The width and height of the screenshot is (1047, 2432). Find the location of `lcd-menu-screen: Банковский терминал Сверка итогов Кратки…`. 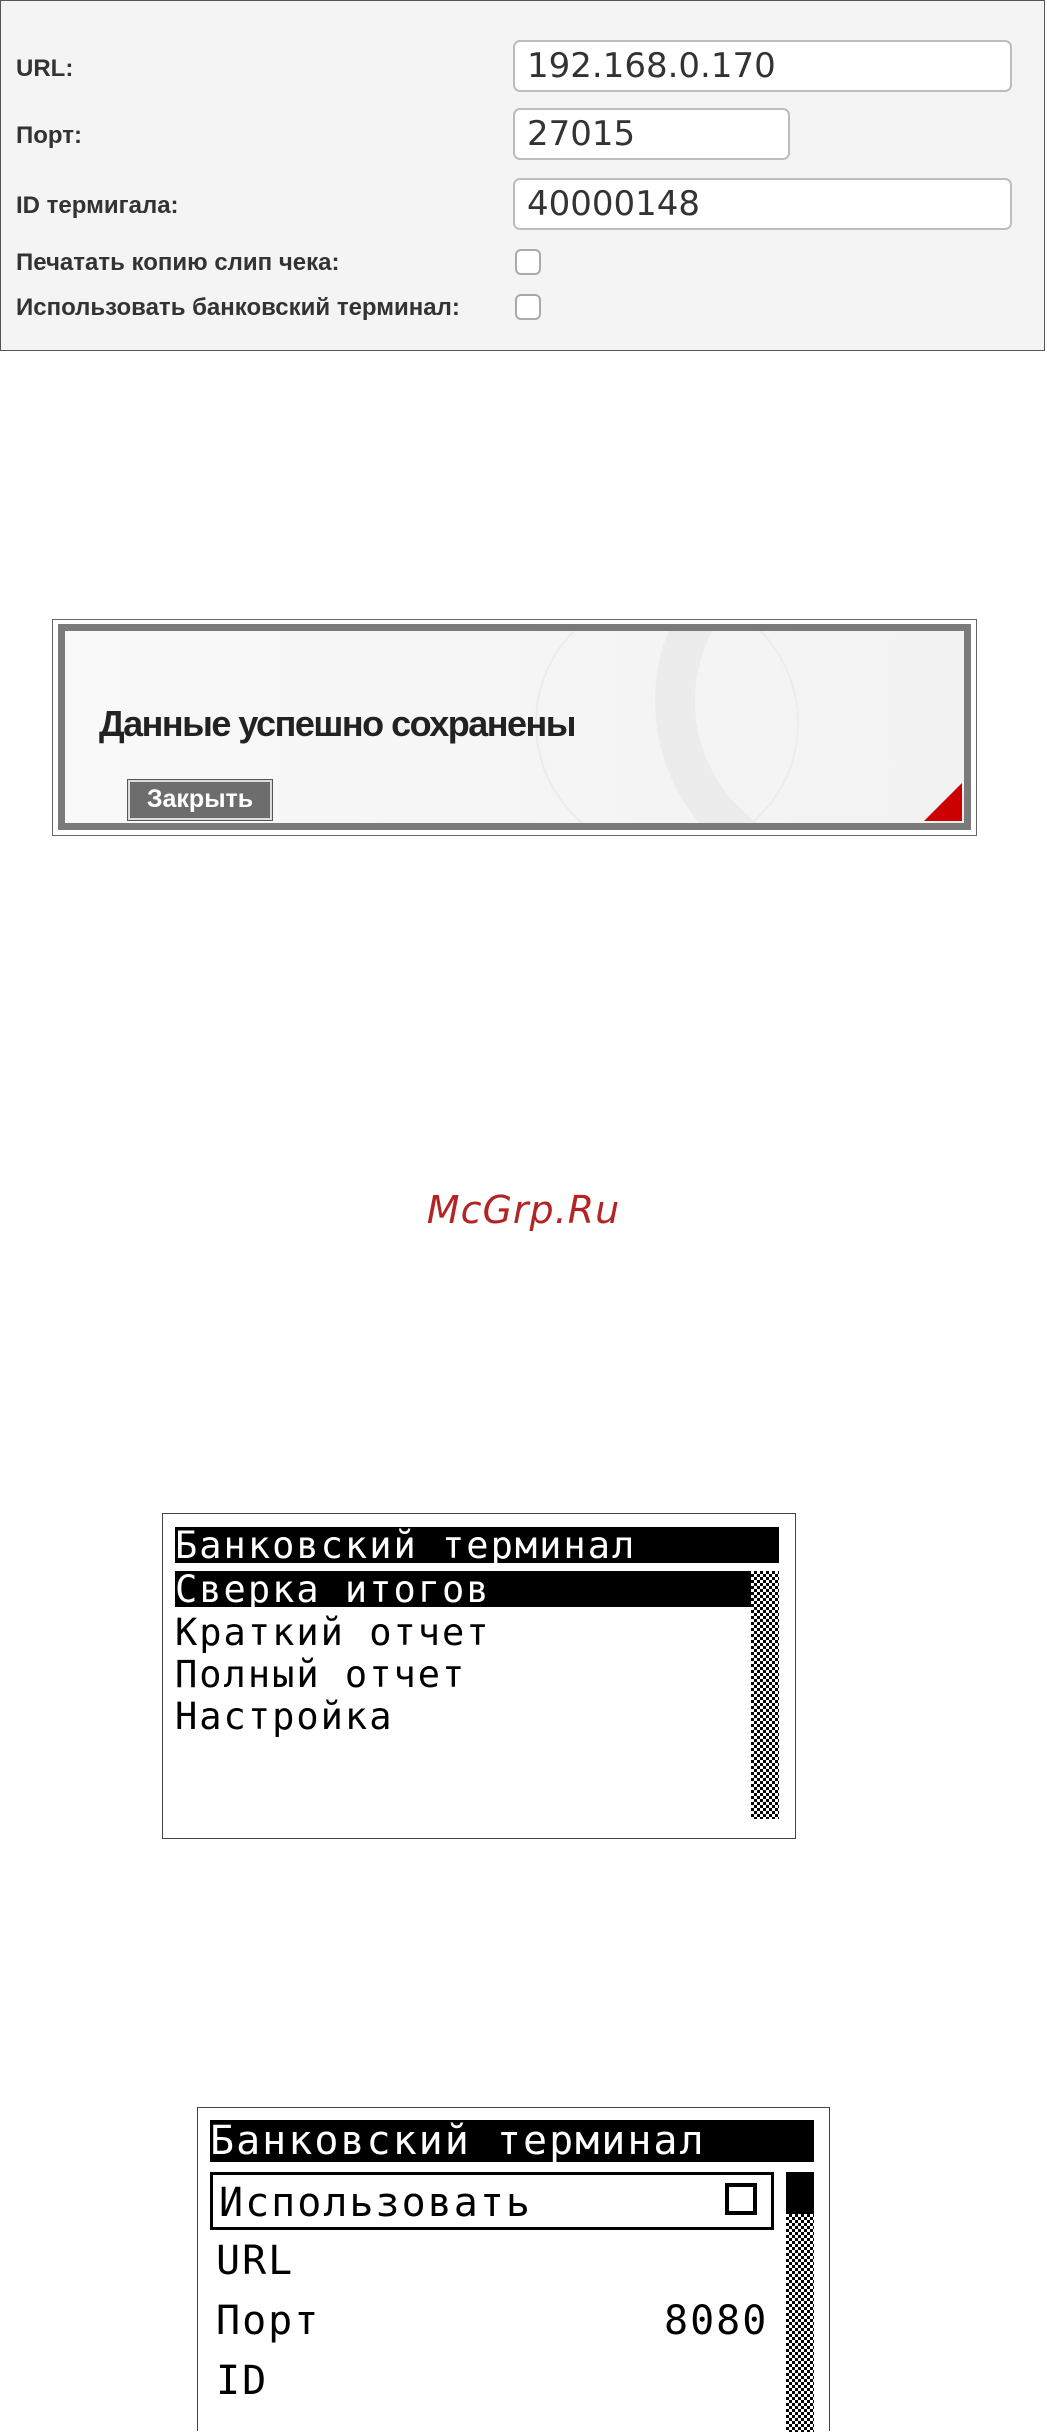

lcd-menu-screen: Банковский терминал Сверка итогов Кратки… is located at coordinates (479, 1676).